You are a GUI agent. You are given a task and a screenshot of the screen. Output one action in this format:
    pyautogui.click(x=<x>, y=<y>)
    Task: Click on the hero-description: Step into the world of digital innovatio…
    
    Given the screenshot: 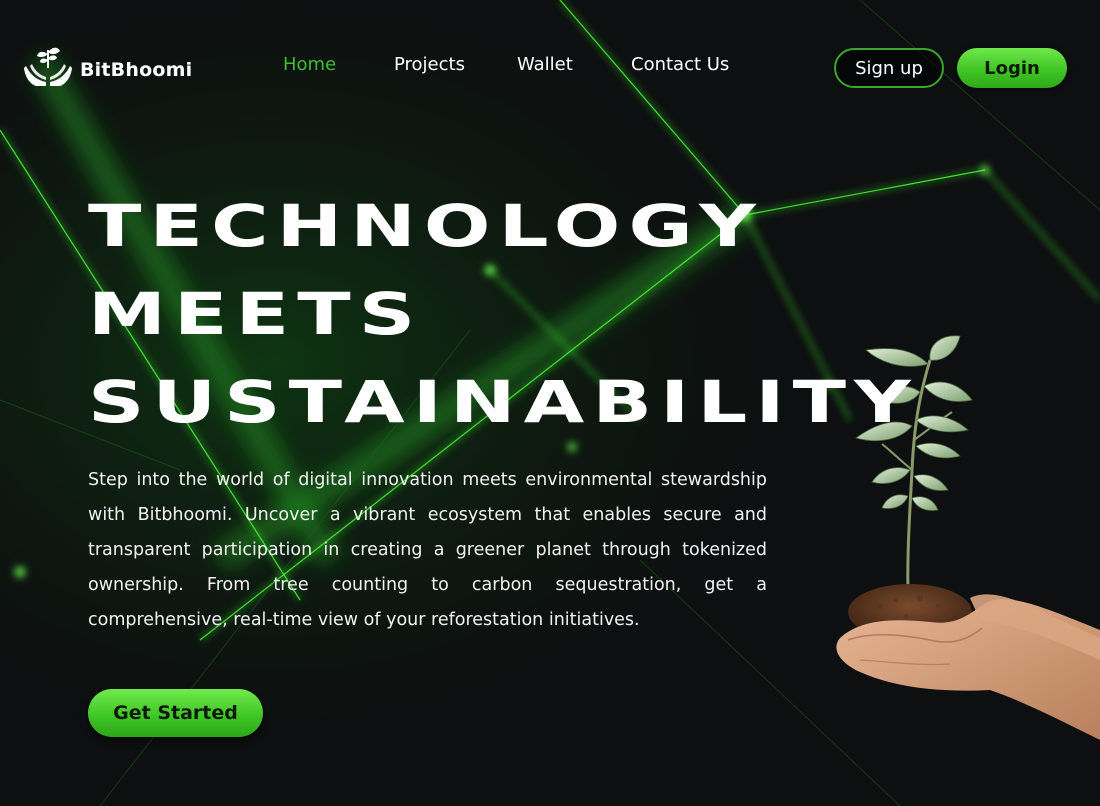 What is the action you would take?
    pyautogui.click(x=427, y=550)
    